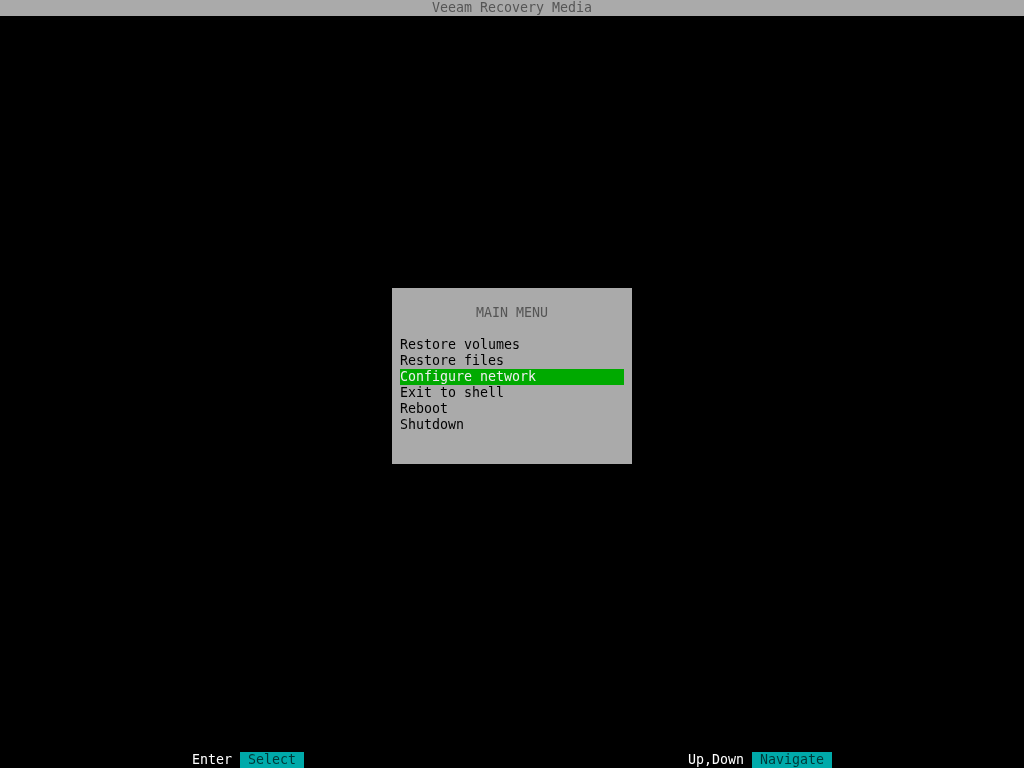  Describe the element at coordinates (715, 760) in the screenshot. I see `key-label: Up,Down` at that location.